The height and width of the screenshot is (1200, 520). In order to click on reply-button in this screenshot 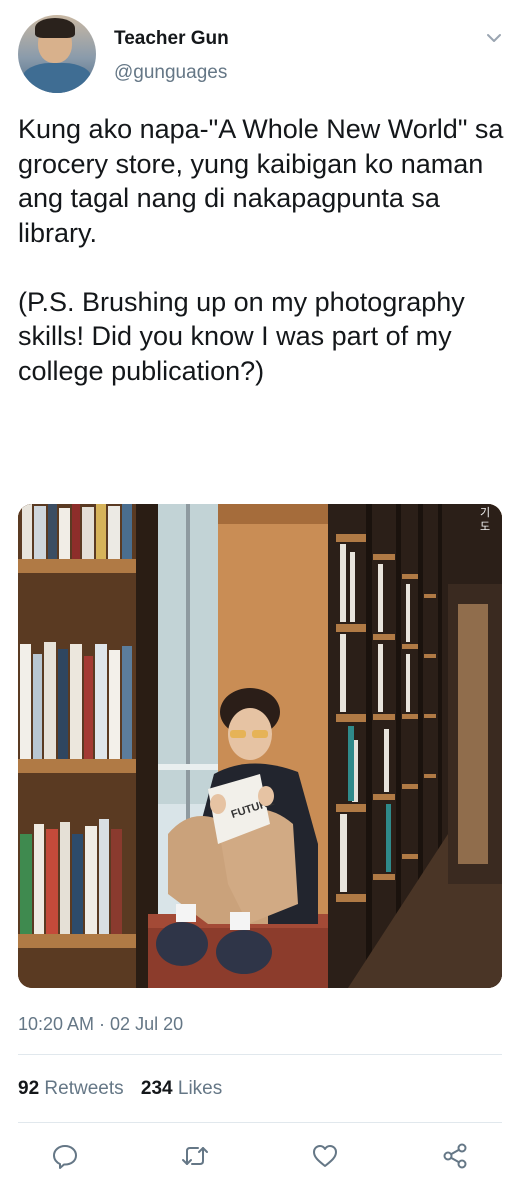, I will do `click(65, 1158)`.